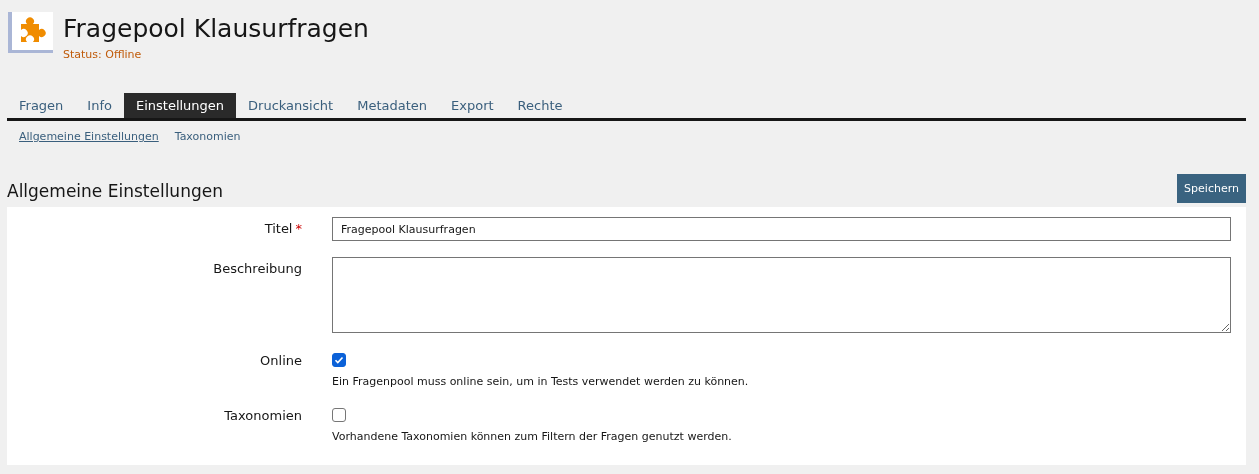 Image resolution: width=1259 pixels, height=474 pixels. What do you see at coordinates (280, 360) in the screenshot?
I see `field-label: Online` at bounding box center [280, 360].